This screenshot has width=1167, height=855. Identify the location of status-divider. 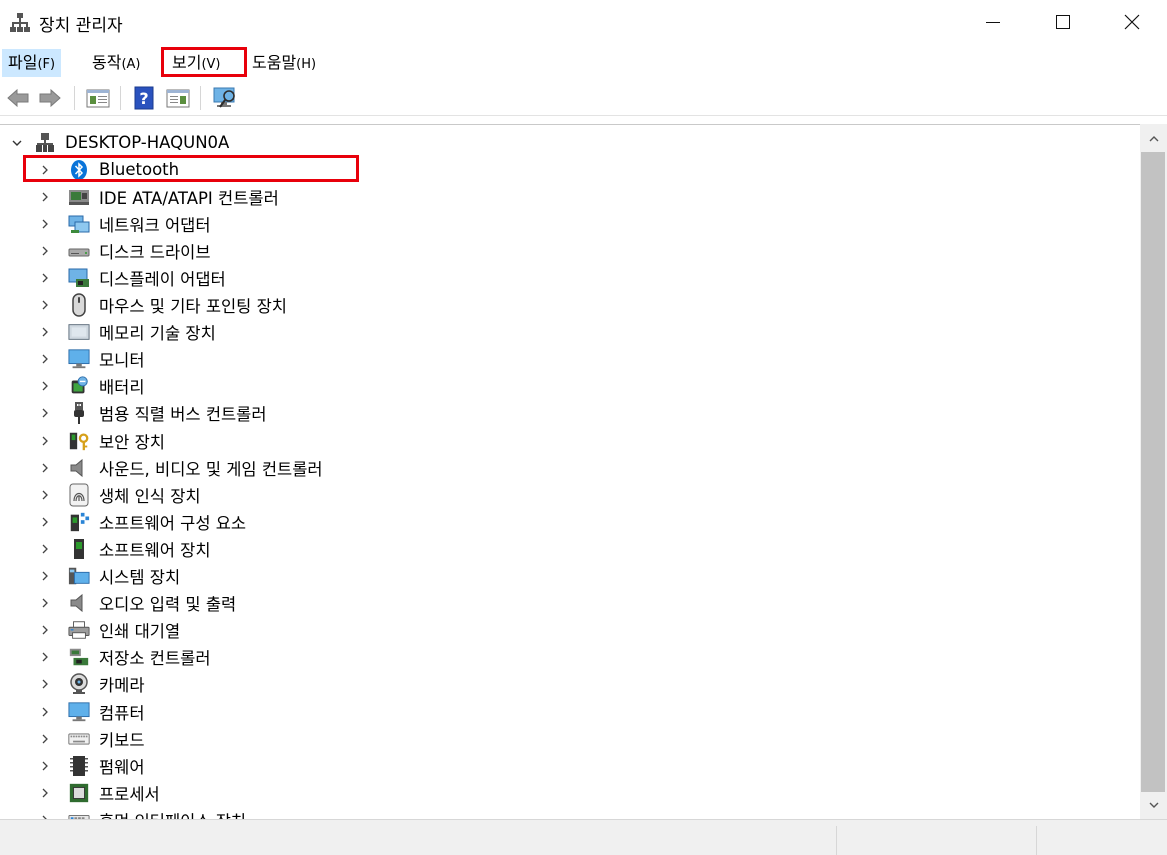
(836, 840).